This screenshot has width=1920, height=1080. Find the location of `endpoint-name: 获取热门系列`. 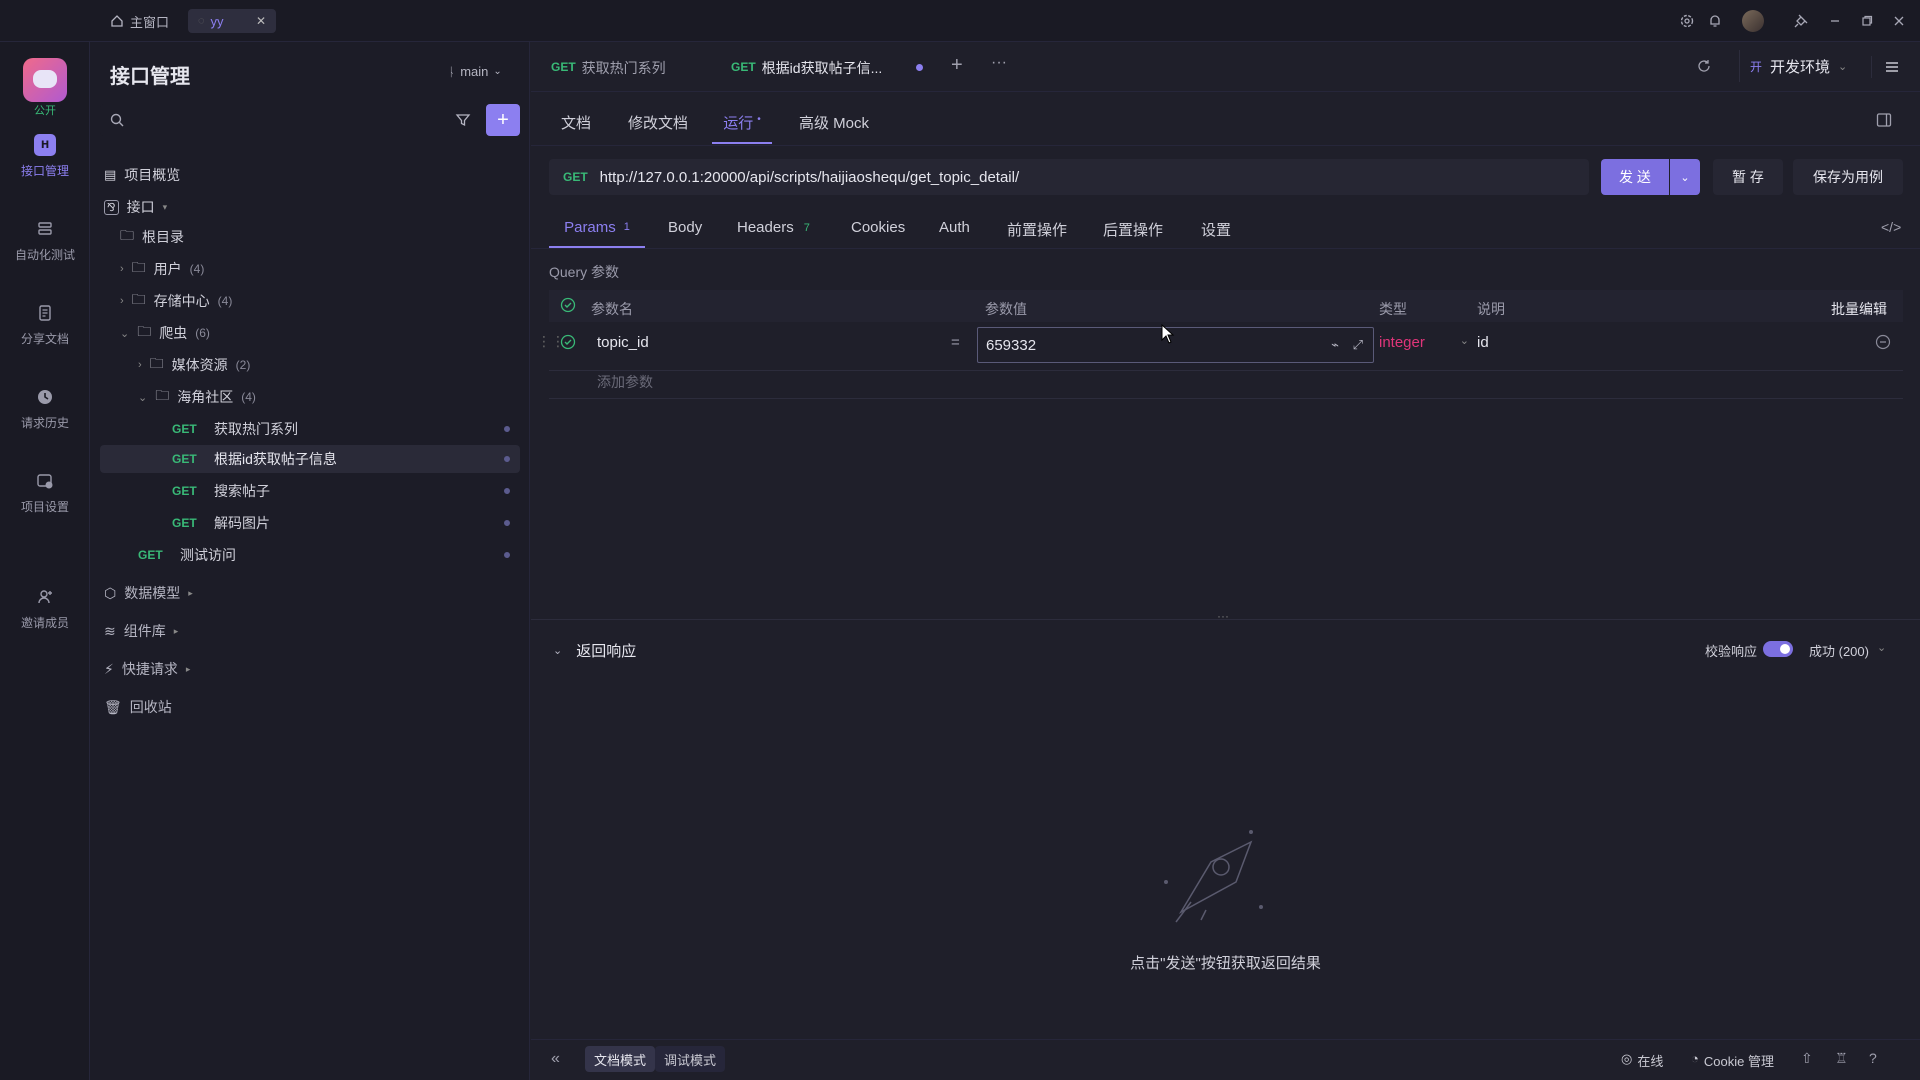

endpoint-name: 获取热门系列 is located at coordinates (256, 429).